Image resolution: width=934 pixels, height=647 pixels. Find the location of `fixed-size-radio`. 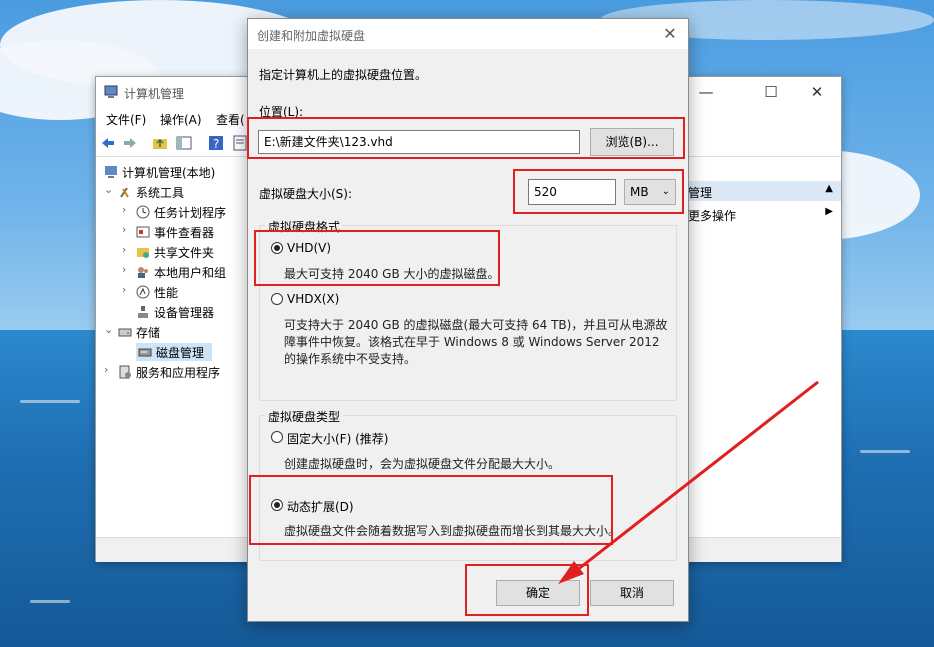

fixed-size-radio is located at coordinates (277, 437).